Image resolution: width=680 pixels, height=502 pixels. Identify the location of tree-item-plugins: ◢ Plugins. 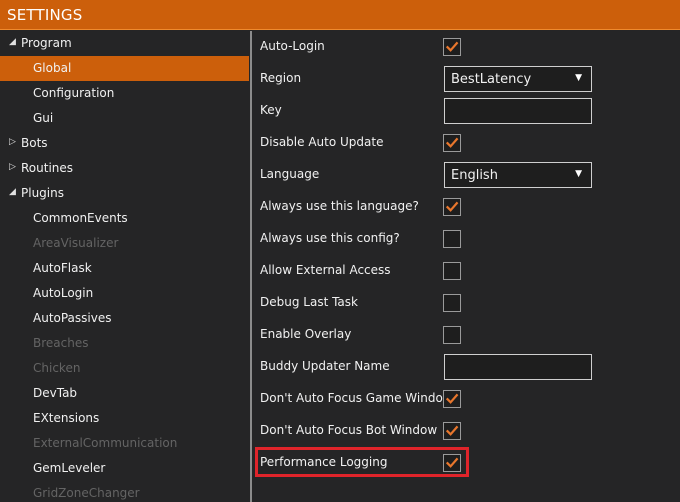
(124, 193).